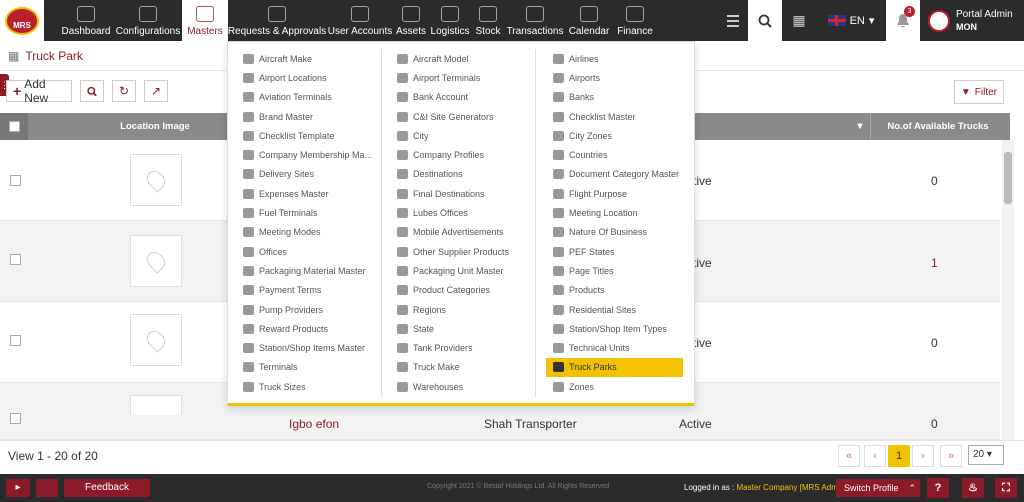 The height and width of the screenshot is (502, 1024). What do you see at coordinates (148, 20) in the screenshot?
I see `nav-configurations: Configurations` at bounding box center [148, 20].